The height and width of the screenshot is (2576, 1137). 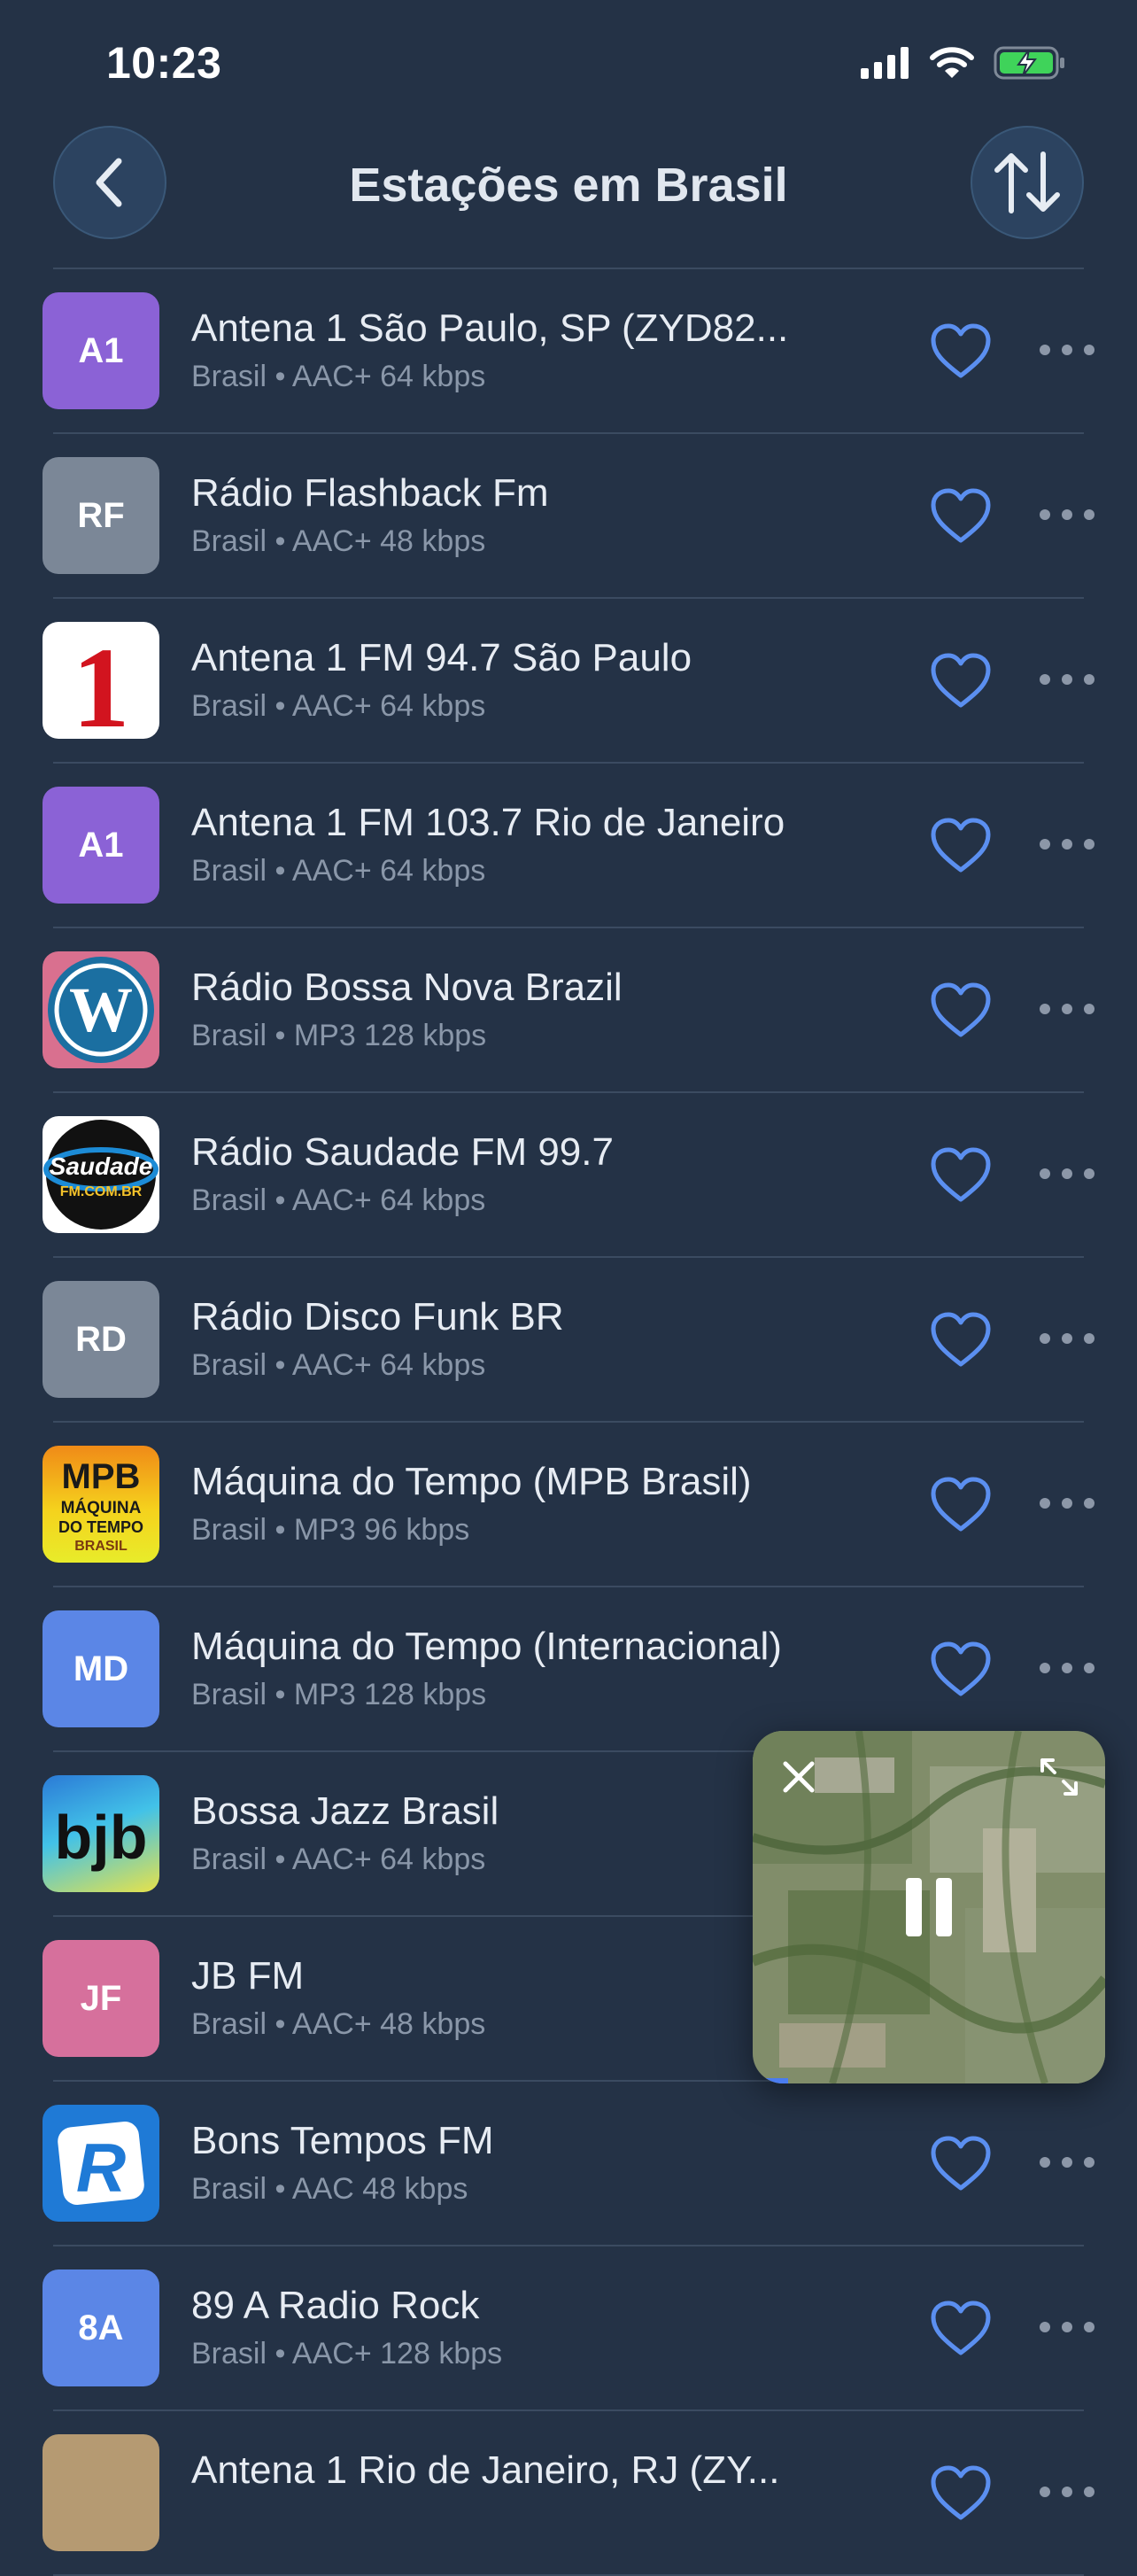 What do you see at coordinates (101, 2168) in the screenshot?
I see `svg-text: R` at bounding box center [101, 2168].